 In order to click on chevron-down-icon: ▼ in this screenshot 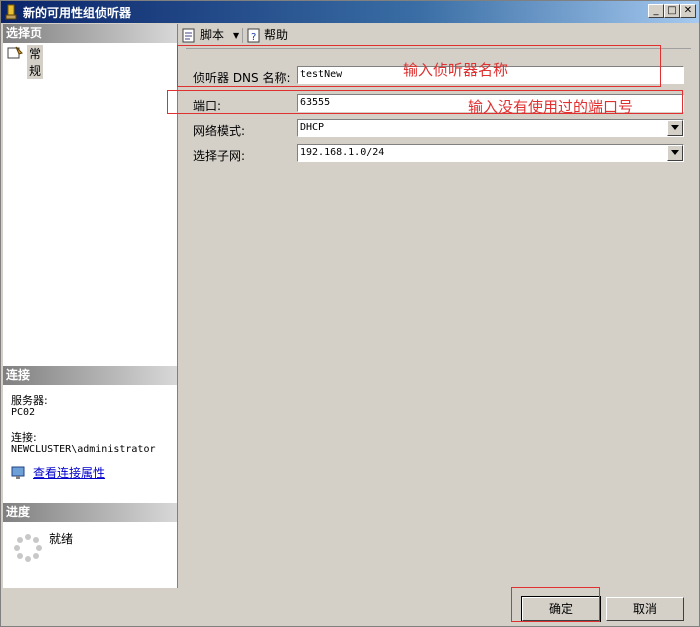, I will do `click(236, 35)`.